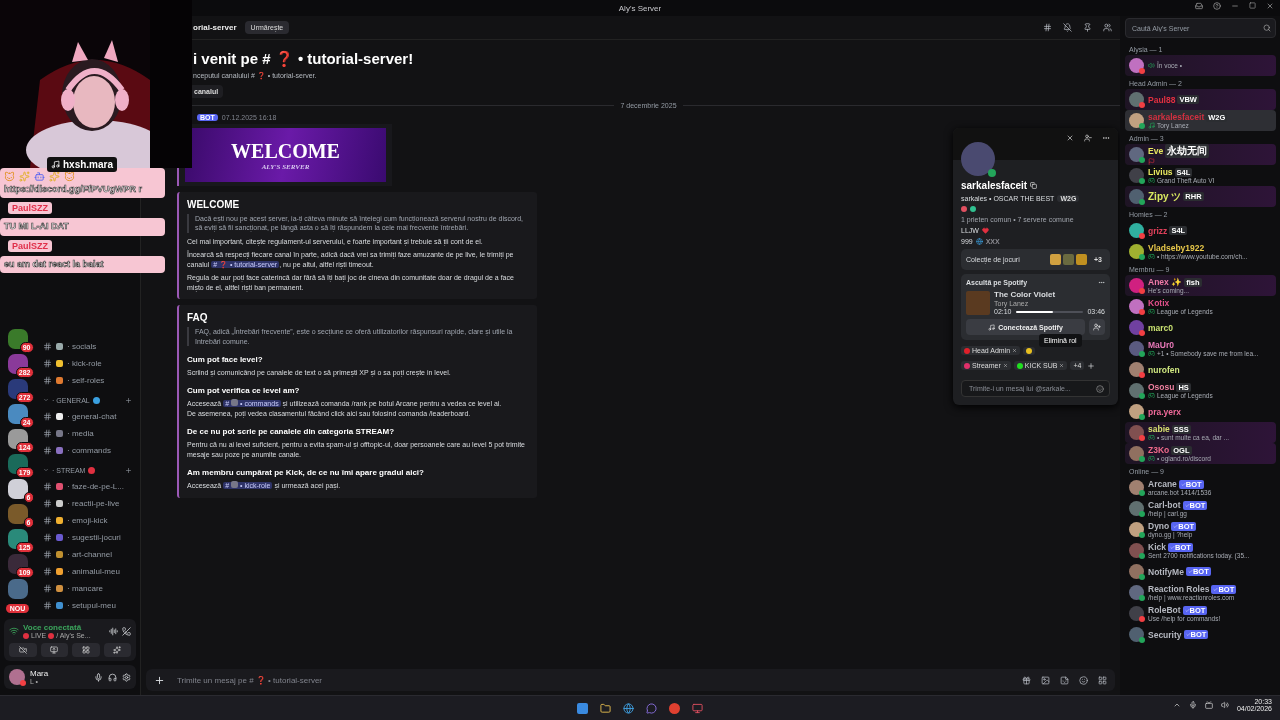 This screenshot has height=720, width=1280. I want to click on gift-icon, so click(1026, 680).